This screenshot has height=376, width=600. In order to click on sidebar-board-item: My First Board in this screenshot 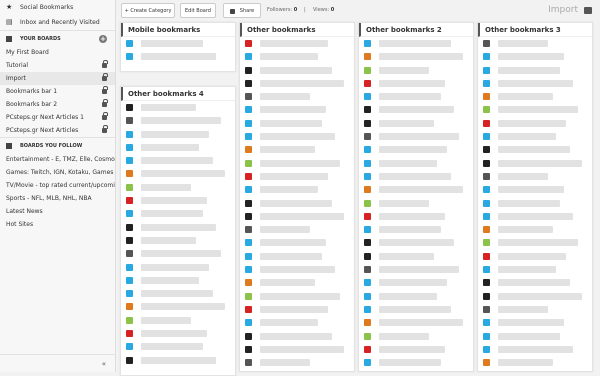, I will do `click(57, 52)`.